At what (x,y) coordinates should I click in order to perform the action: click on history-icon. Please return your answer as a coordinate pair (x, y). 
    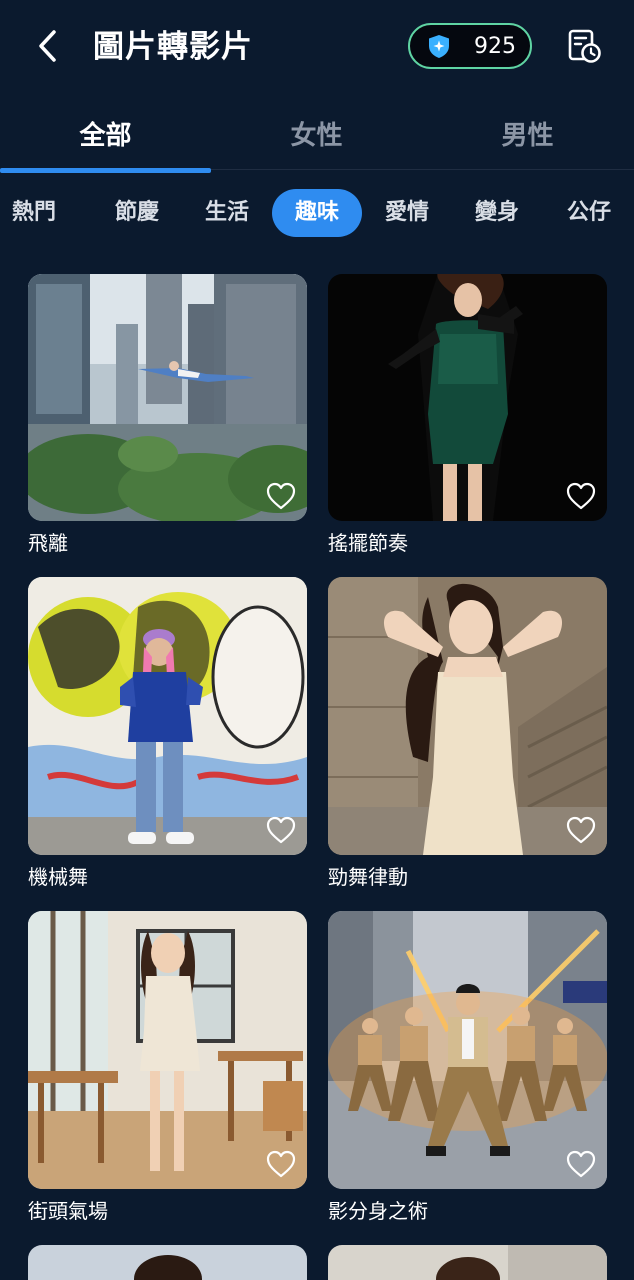
    Looking at the image, I should click on (584, 46).